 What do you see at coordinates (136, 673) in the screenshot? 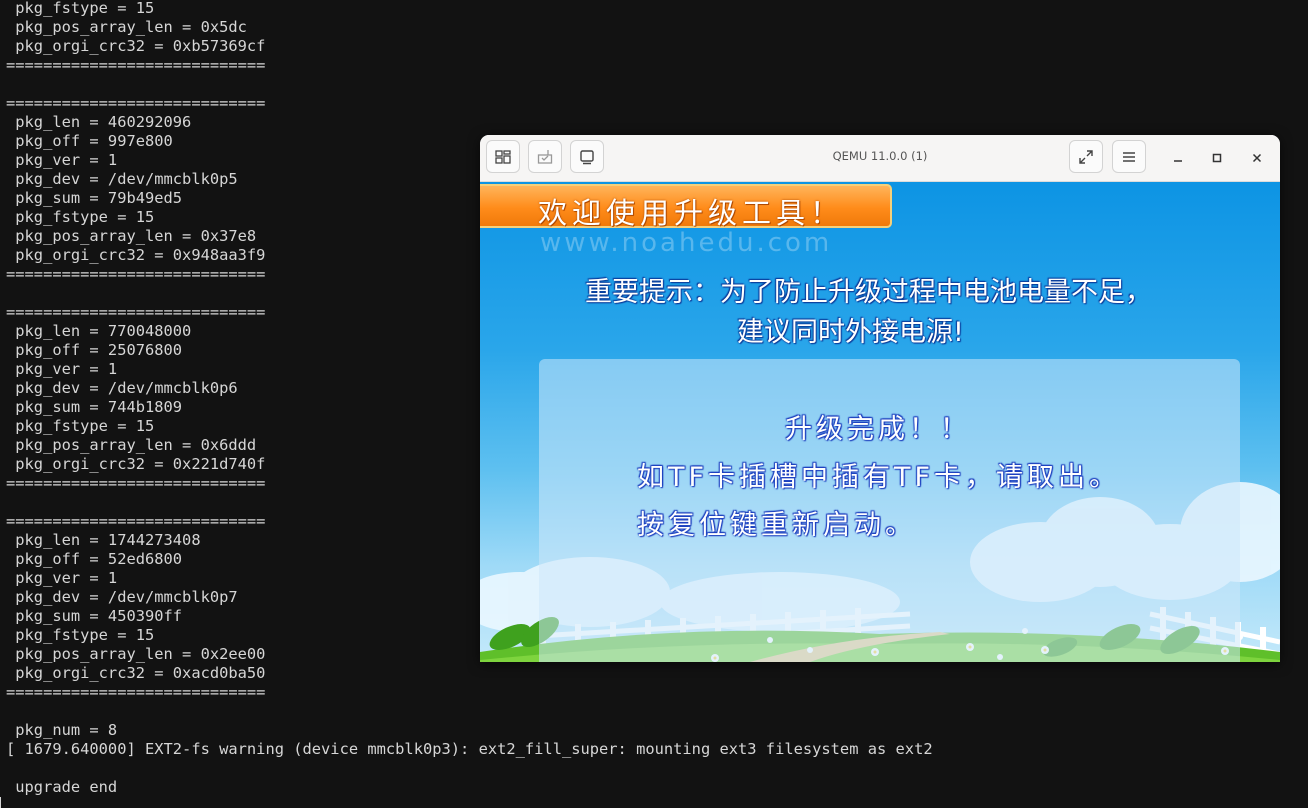
I see `terminal-line: pkg_orgi_crc32 = 0xacd0ba50` at bounding box center [136, 673].